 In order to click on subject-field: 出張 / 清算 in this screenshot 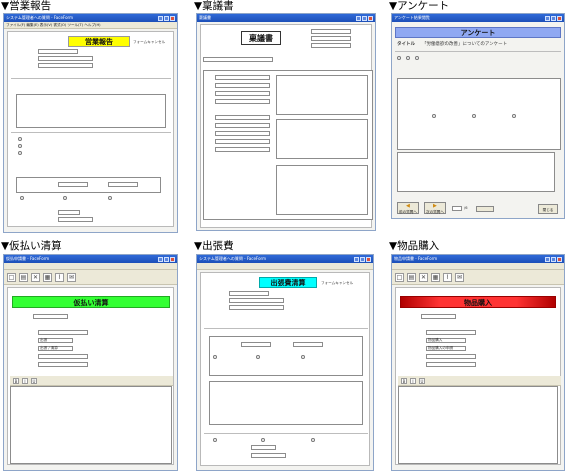, I will do `click(55, 348)`.